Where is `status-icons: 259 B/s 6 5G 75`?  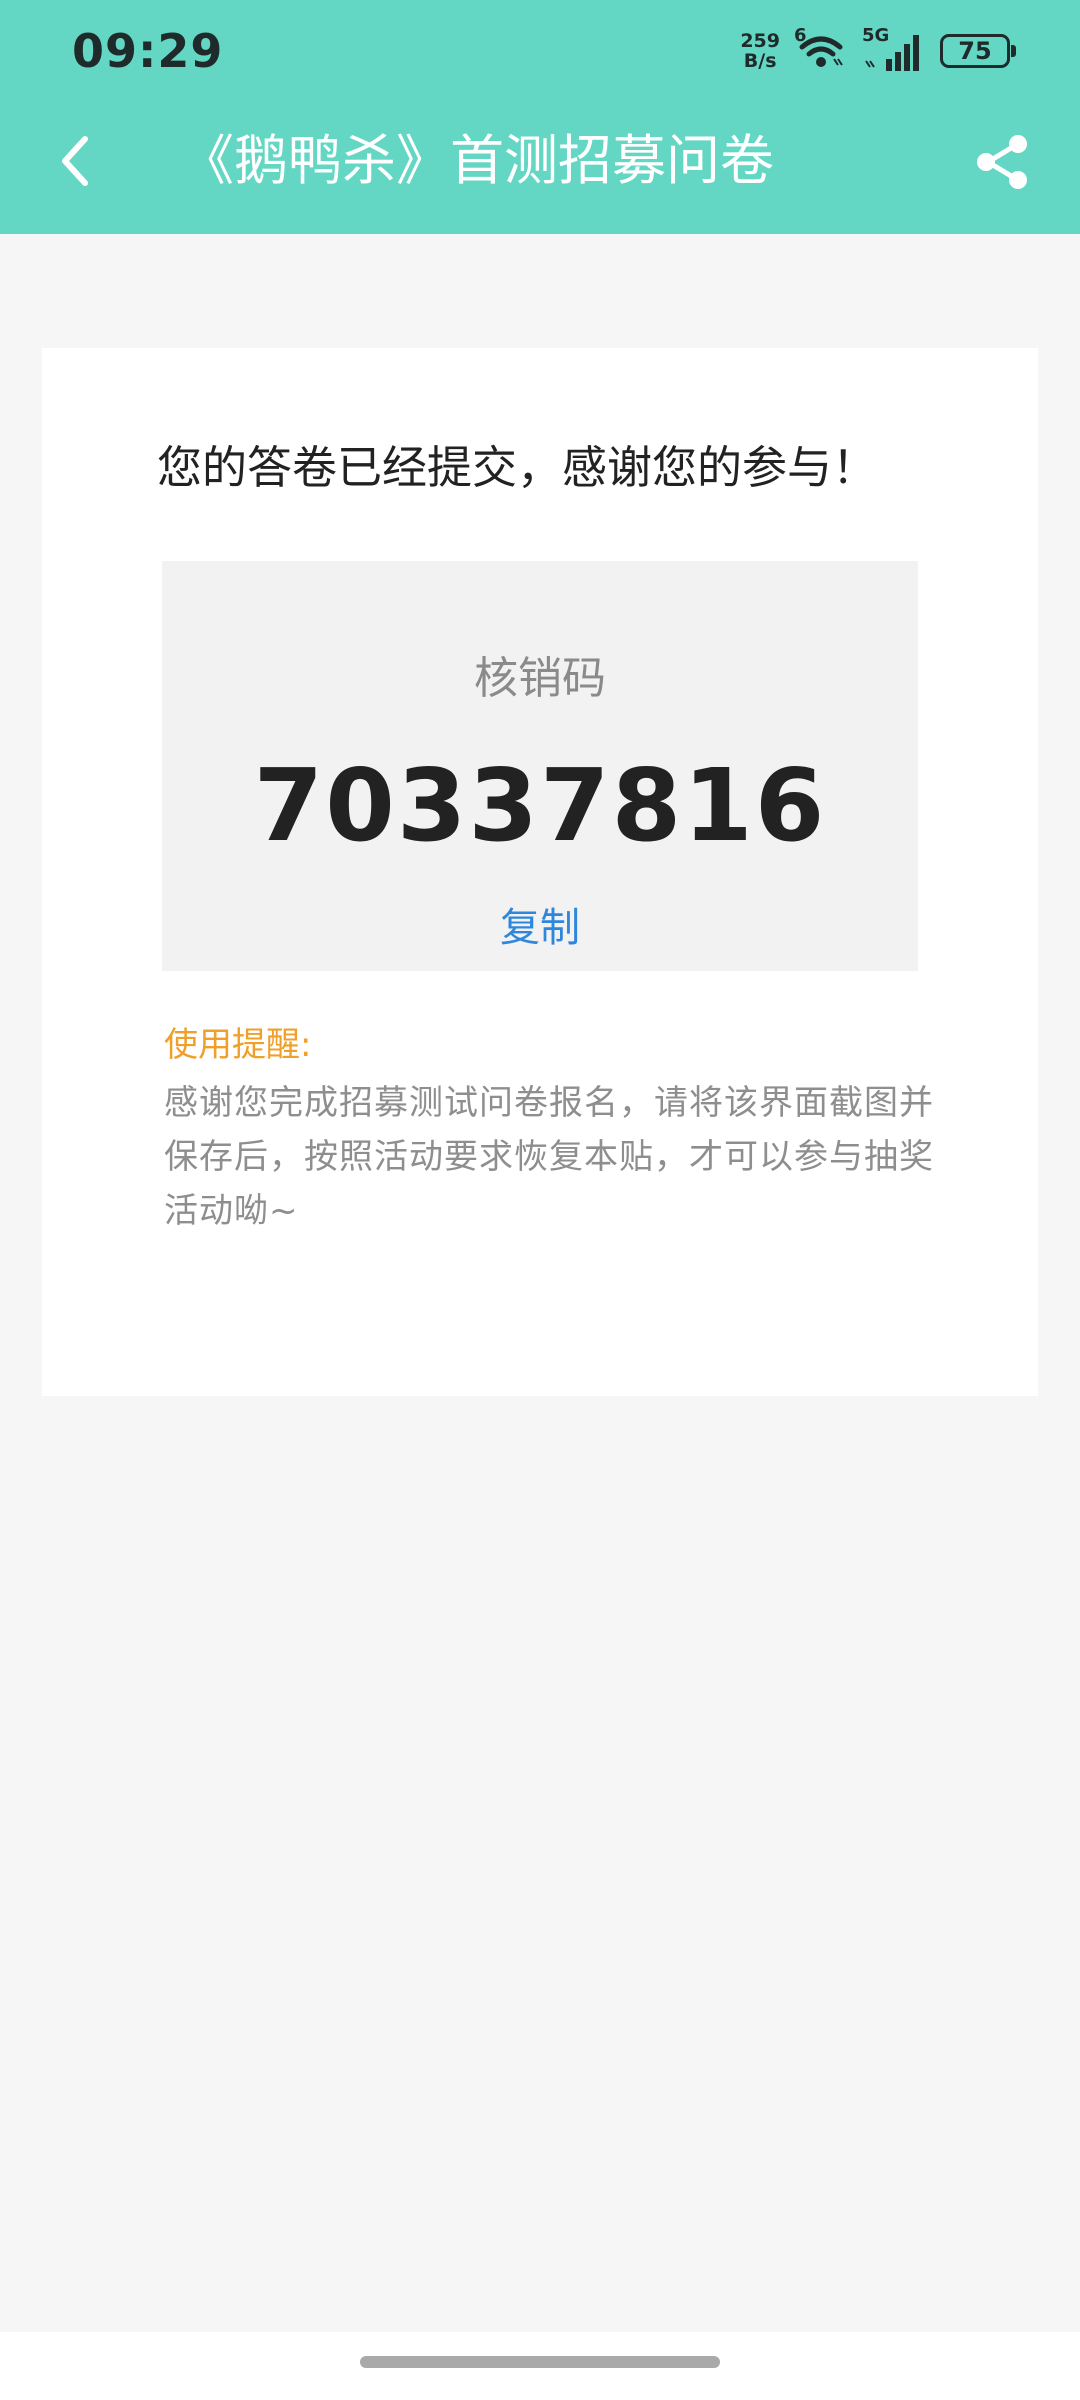 status-icons: 259 B/s 6 5G 75 is located at coordinates (878, 50).